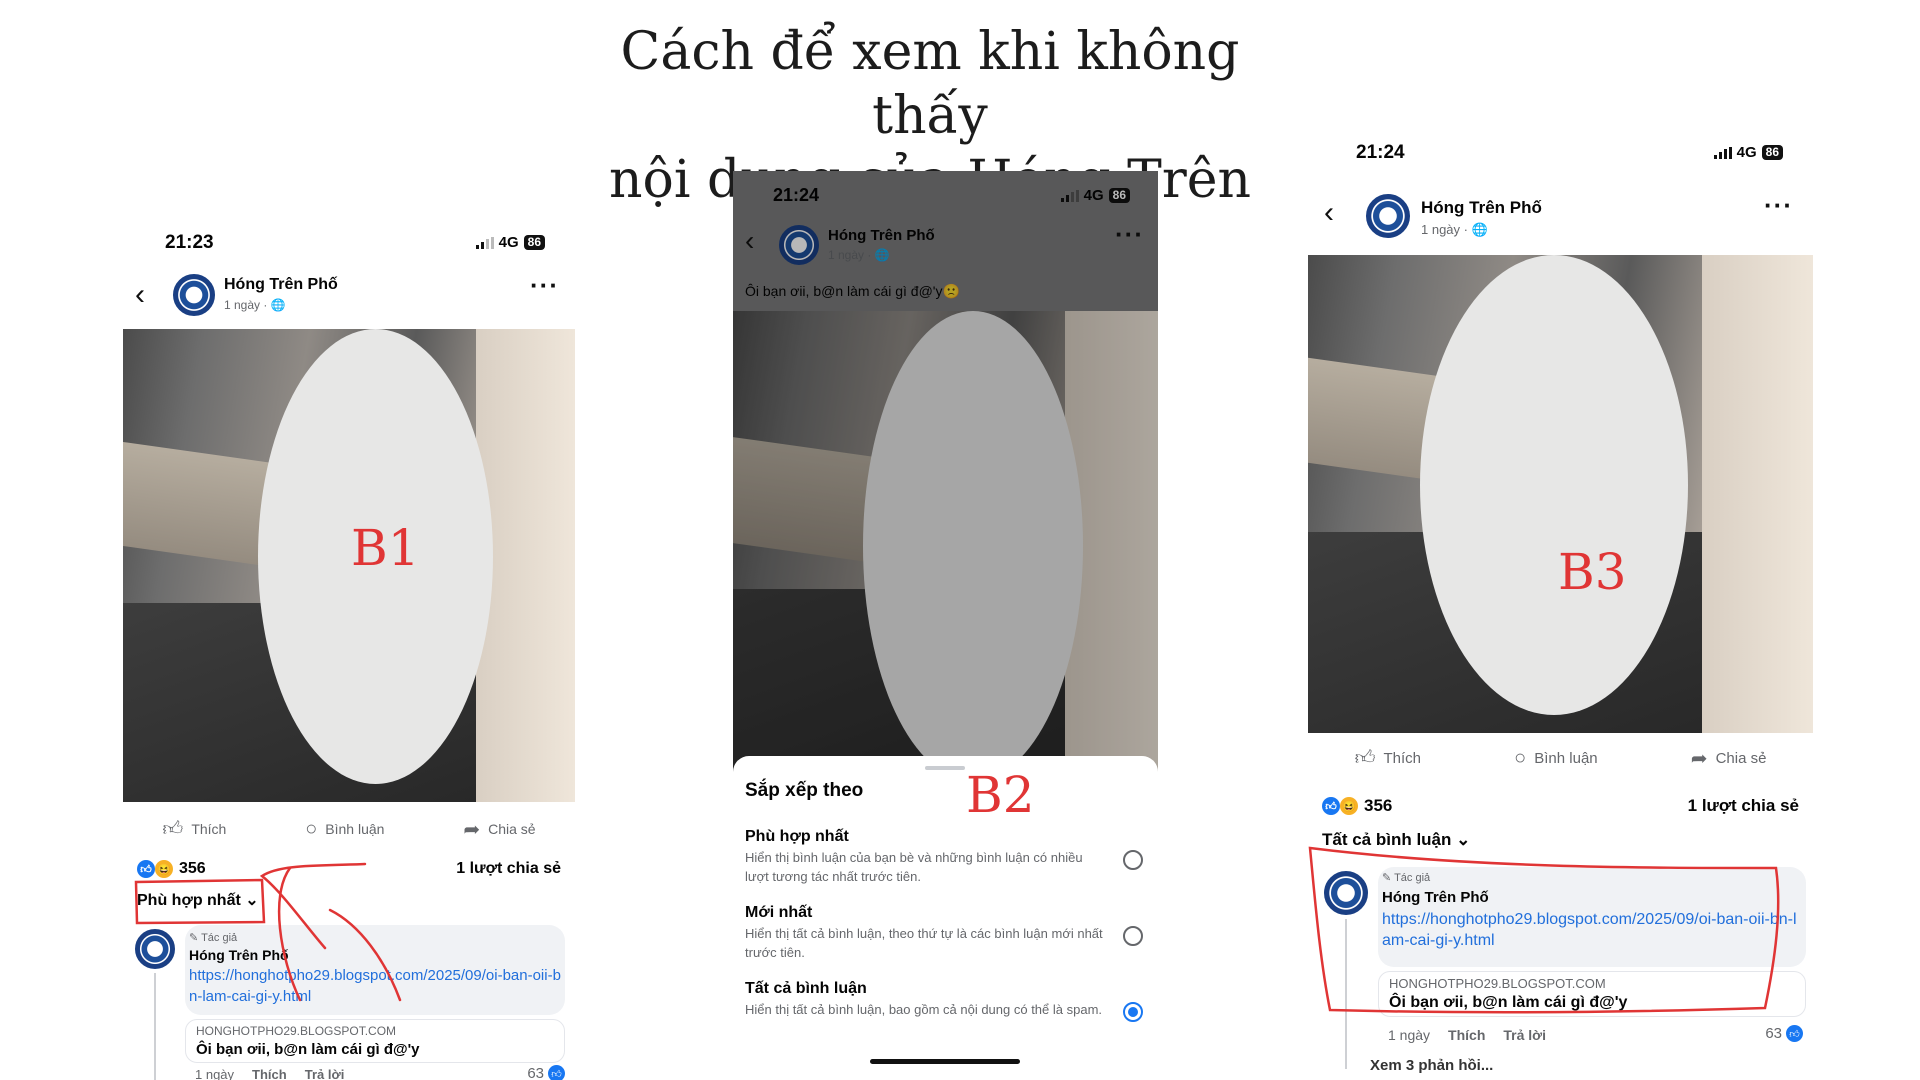  What do you see at coordinates (1409, 1035) in the screenshot?
I see `comment-age: 1 ngày` at bounding box center [1409, 1035].